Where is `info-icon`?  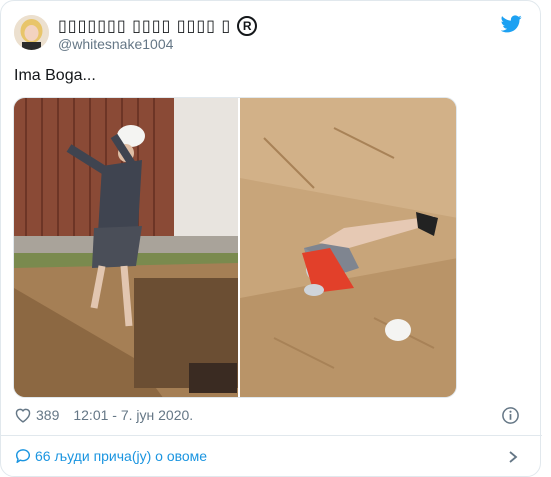 info-icon is located at coordinates (510, 415).